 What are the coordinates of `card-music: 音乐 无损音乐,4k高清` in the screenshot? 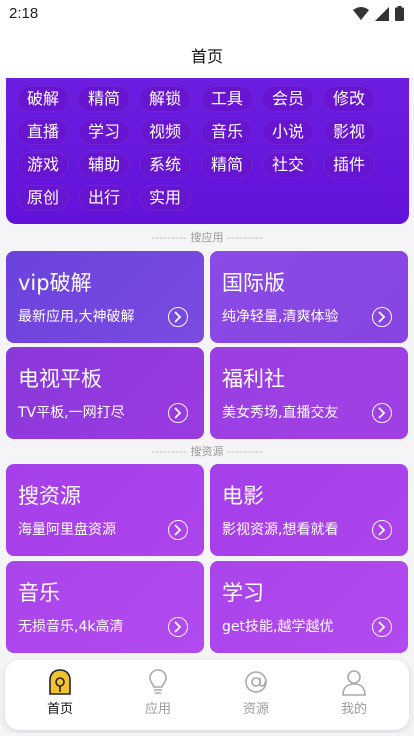 It's located at (105, 607).